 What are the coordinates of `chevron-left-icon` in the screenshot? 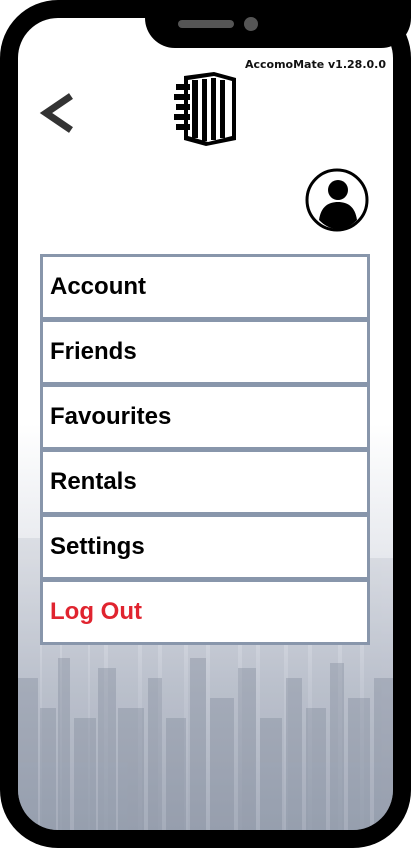 It's located at (56, 113).